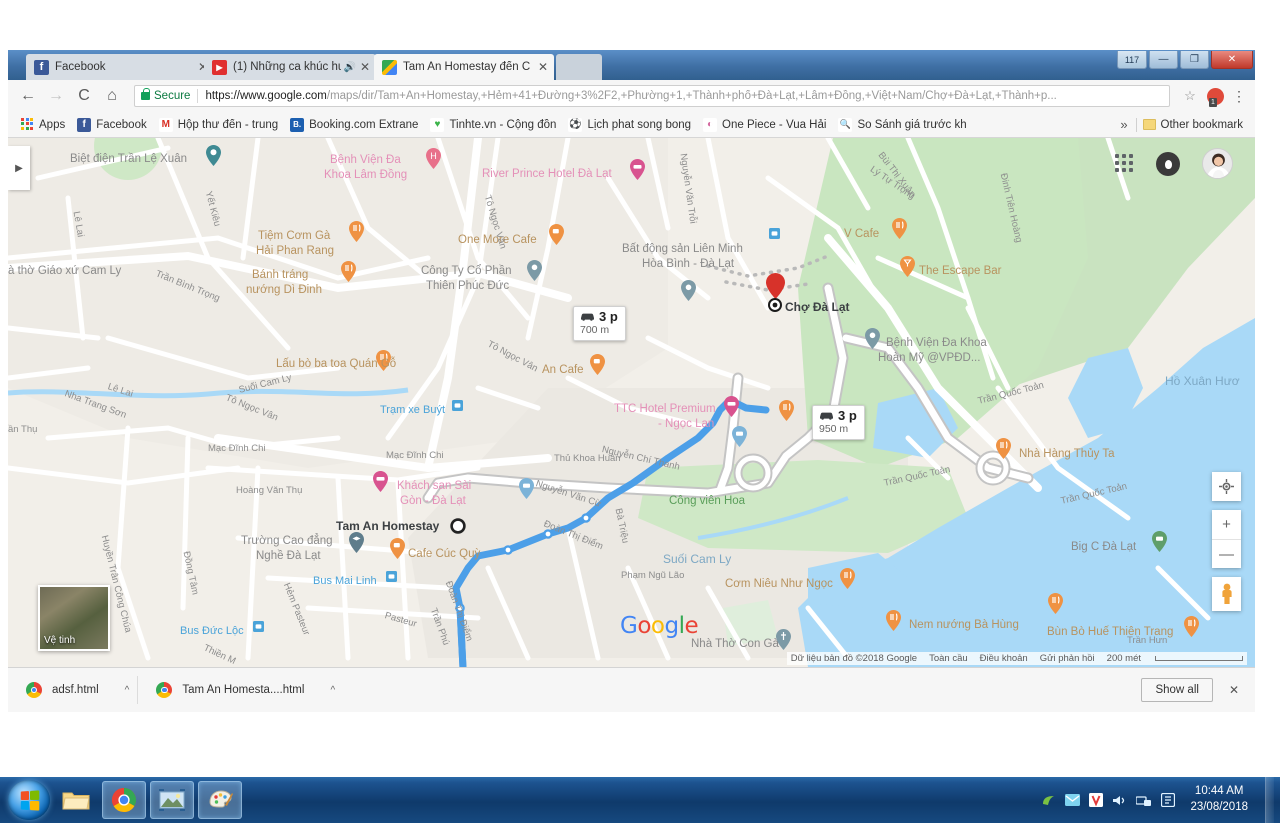 The height and width of the screenshot is (823, 1280). I want to click on back-button: ←, so click(28, 96).